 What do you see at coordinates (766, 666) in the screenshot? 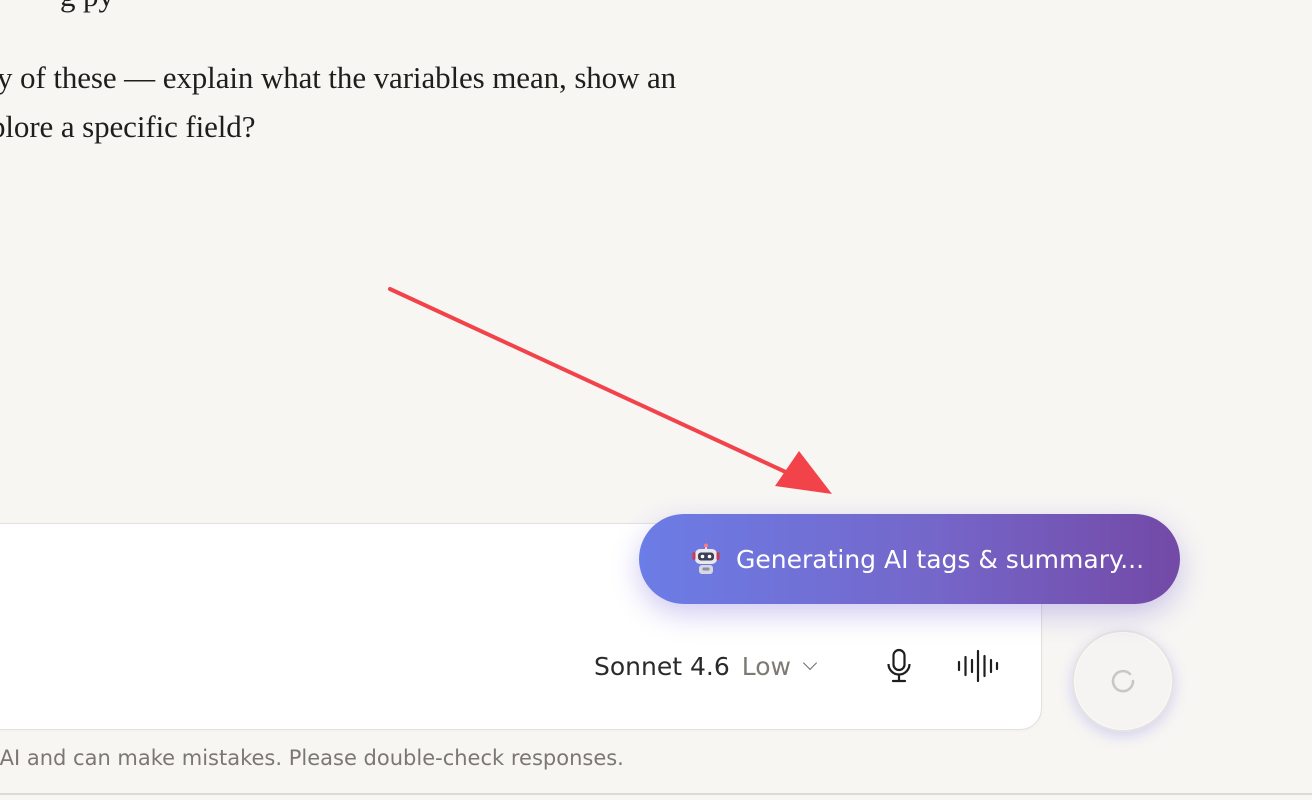
I see `effort-level: Low` at bounding box center [766, 666].